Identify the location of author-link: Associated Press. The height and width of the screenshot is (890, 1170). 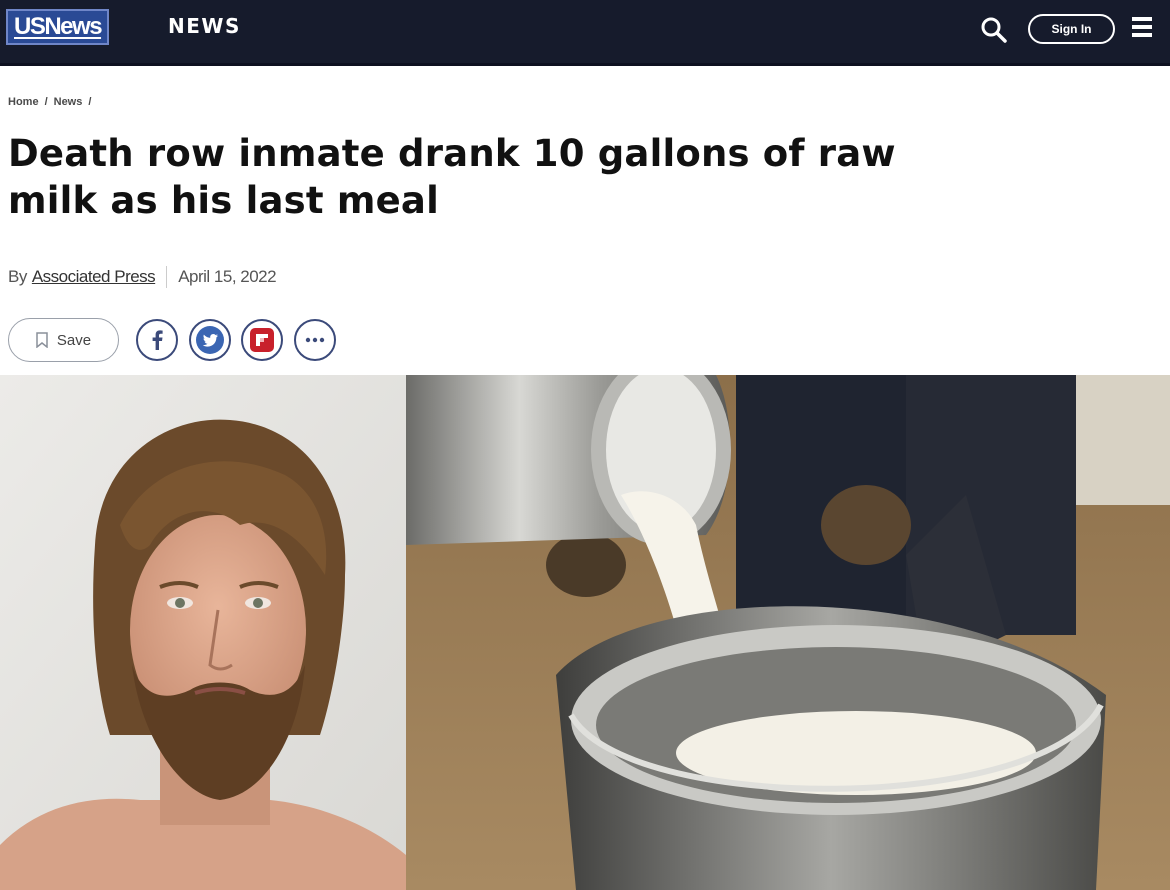
(94, 277).